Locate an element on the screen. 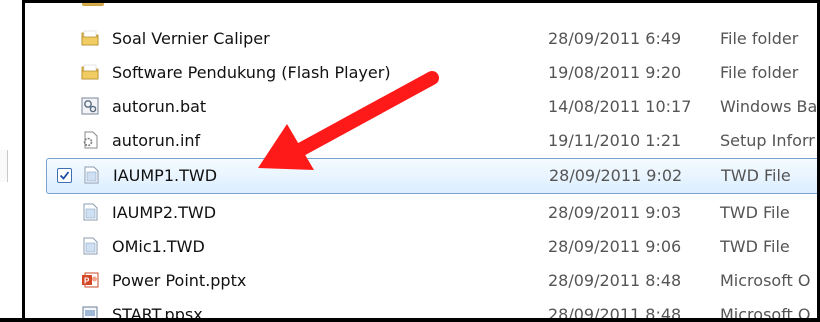 Image resolution: width=820 pixels, height=322 pixels. annotation-arrow is located at coordinates (348, 120).